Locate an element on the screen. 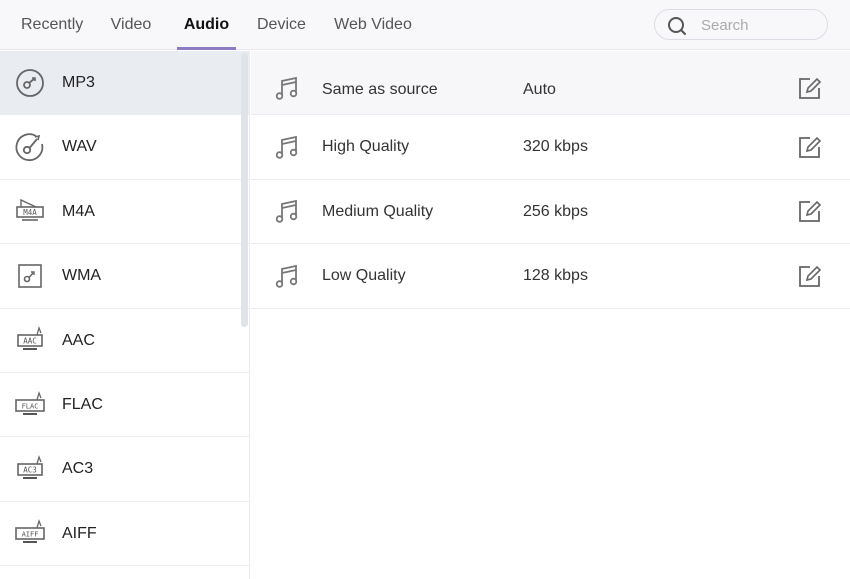 The image size is (850, 579). tab-web-video: Web Video is located at coordinates (373, 25).